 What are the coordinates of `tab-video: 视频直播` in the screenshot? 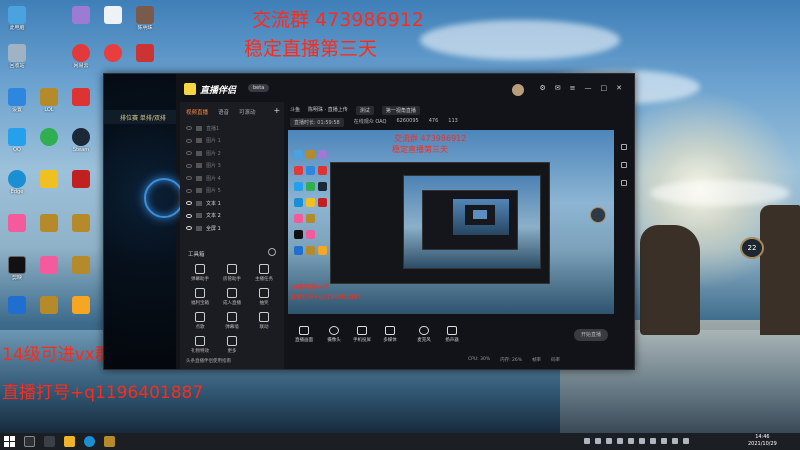 It's located at (197, 112).